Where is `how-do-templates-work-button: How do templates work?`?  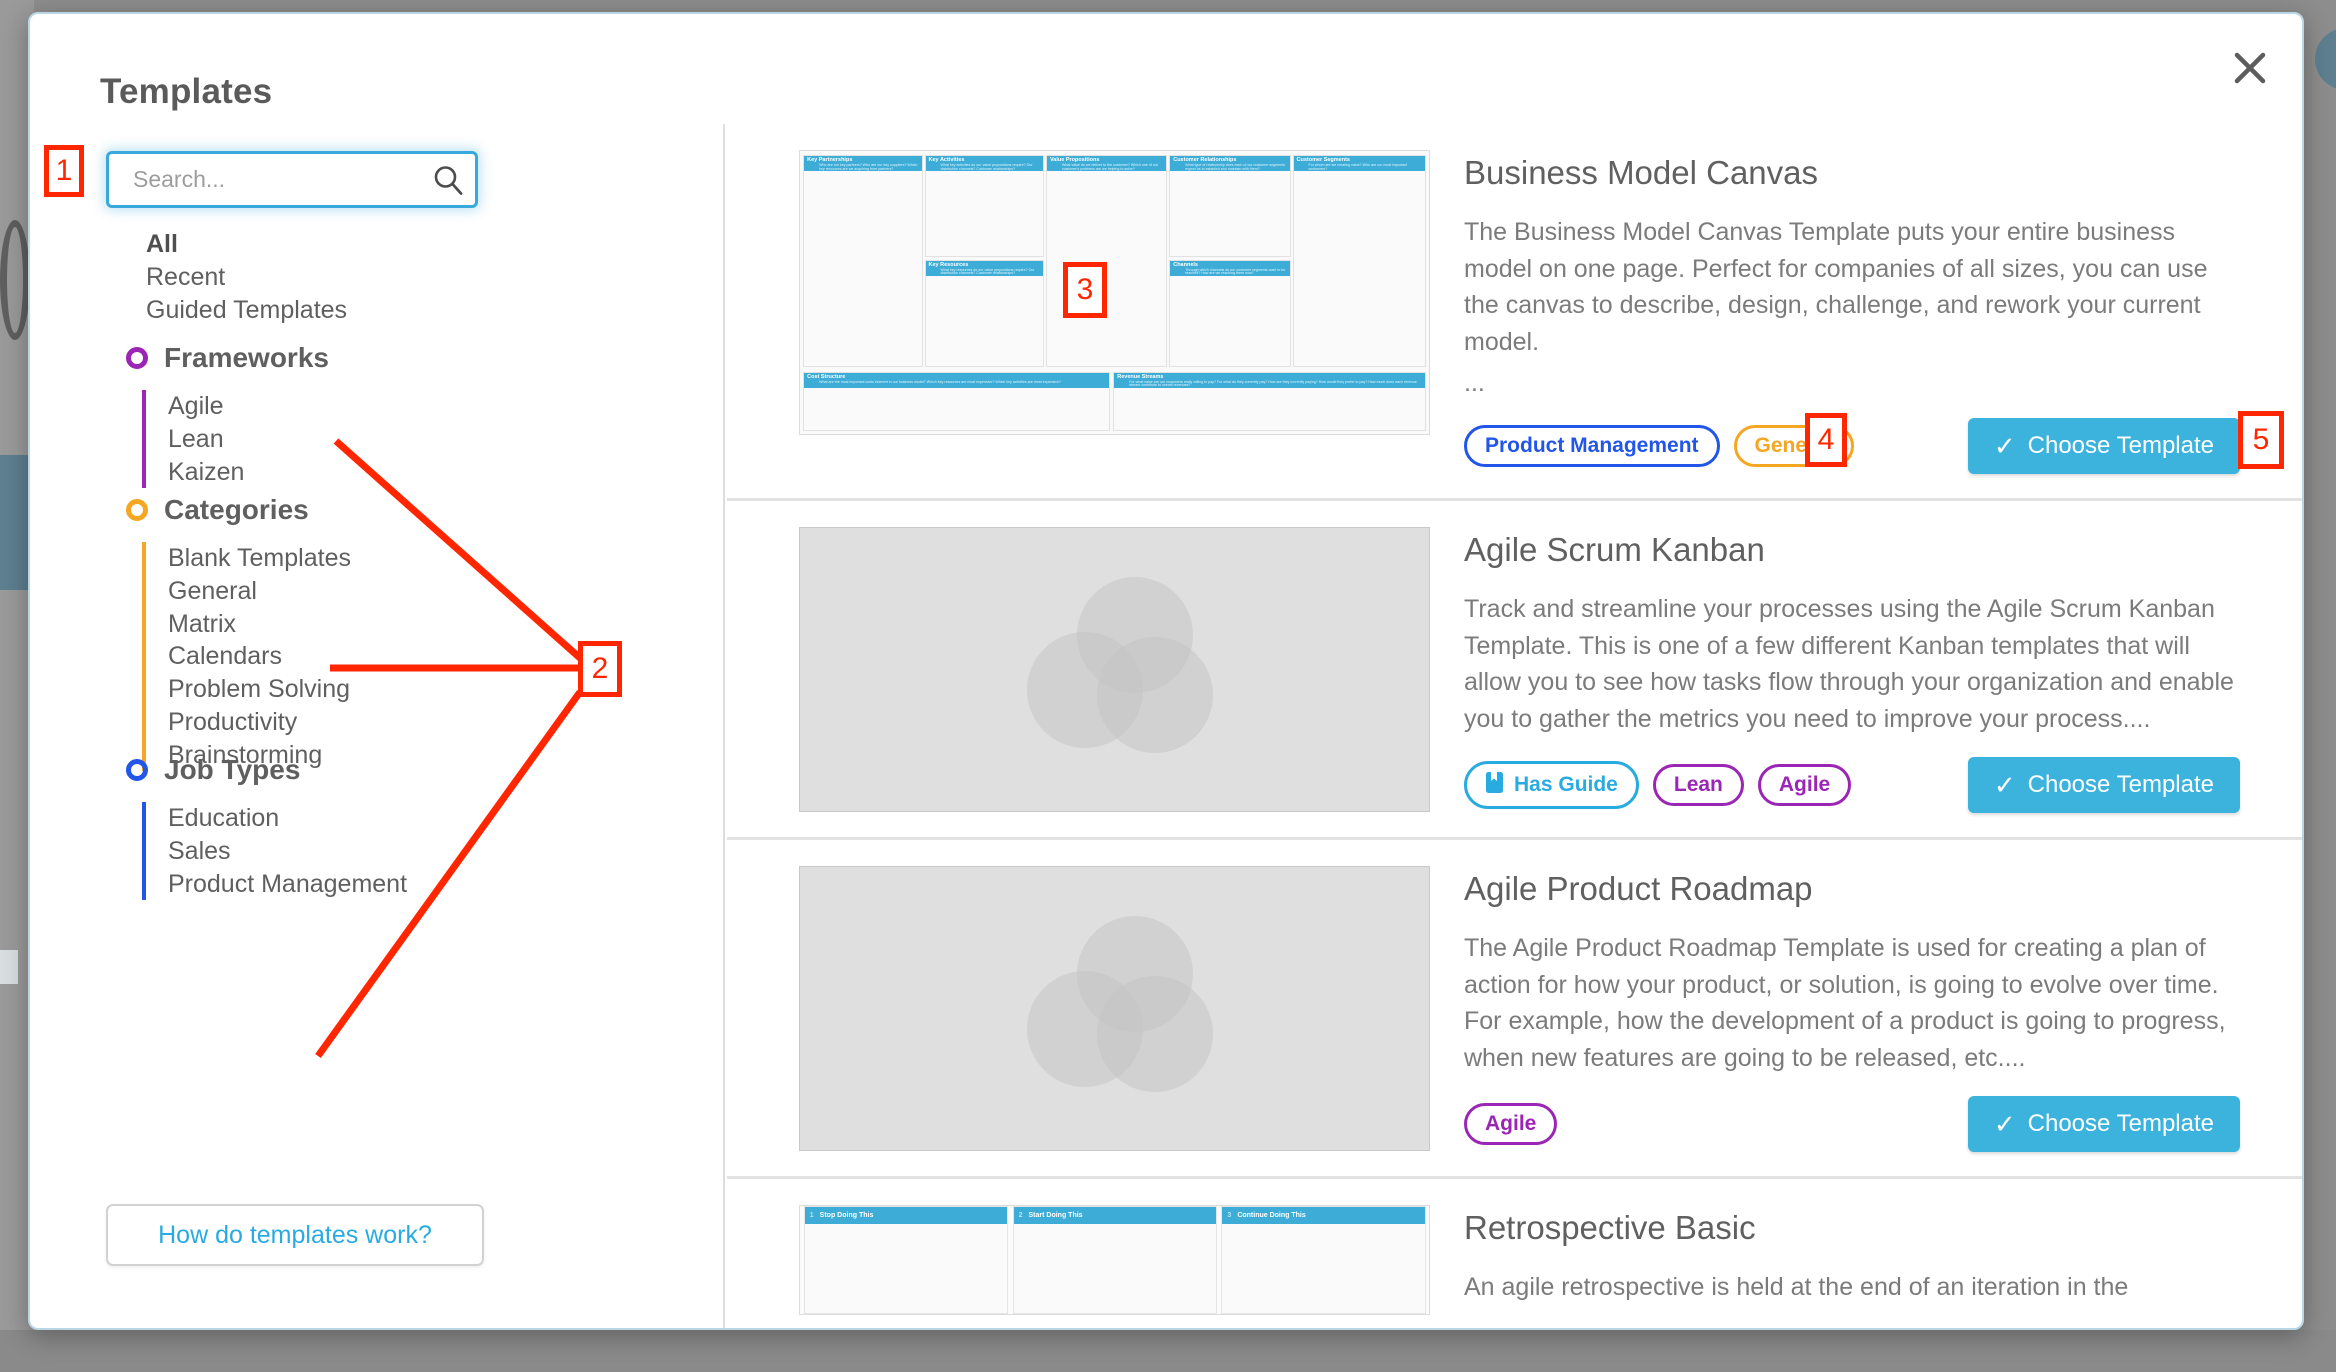
how-do-templates-work-button: How do templates work? is located at coordinates (295, 1235).